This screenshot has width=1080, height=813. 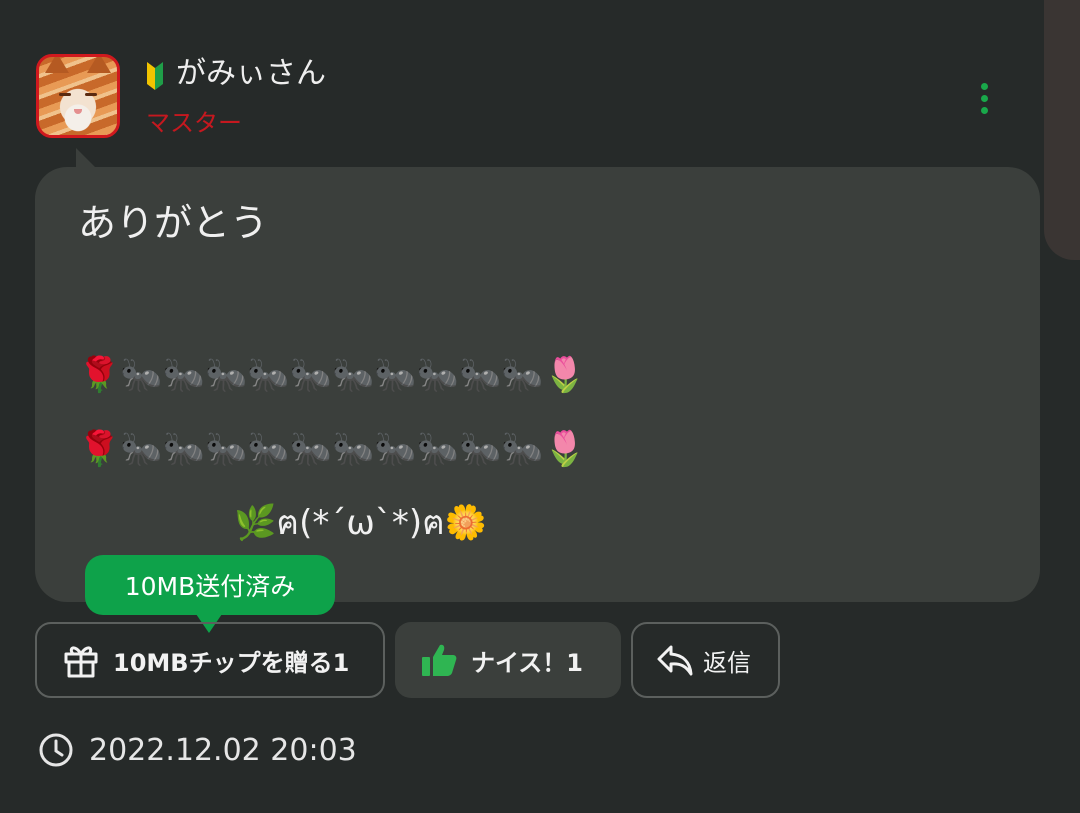 I want to click on clock-icon, so click(x=56, y=750).